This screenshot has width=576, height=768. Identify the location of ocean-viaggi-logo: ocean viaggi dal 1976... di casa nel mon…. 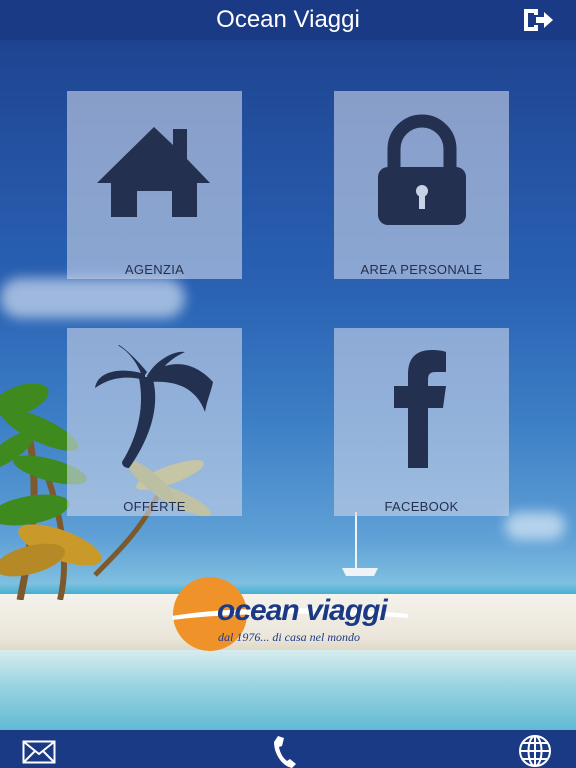
(290, 614).